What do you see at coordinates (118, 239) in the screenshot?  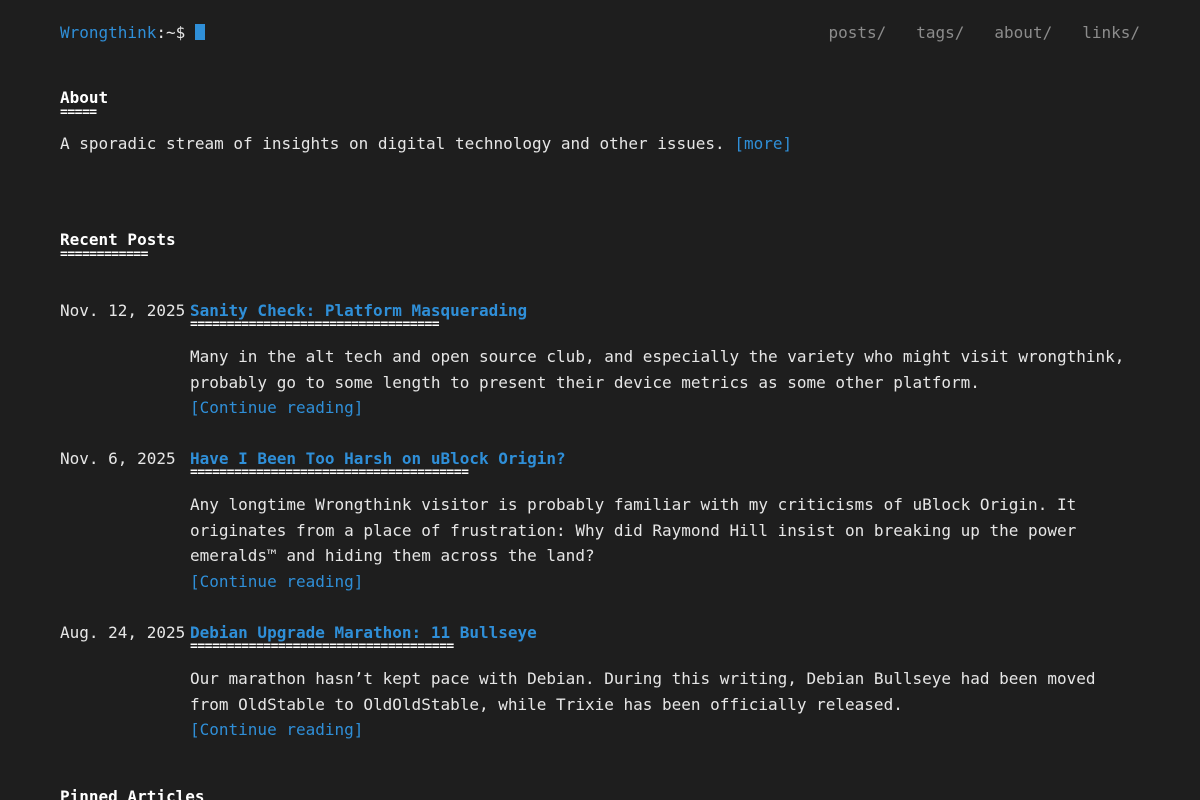 I see `recent-posts-heading: Recent Posts` at bounding box center [118, 239].